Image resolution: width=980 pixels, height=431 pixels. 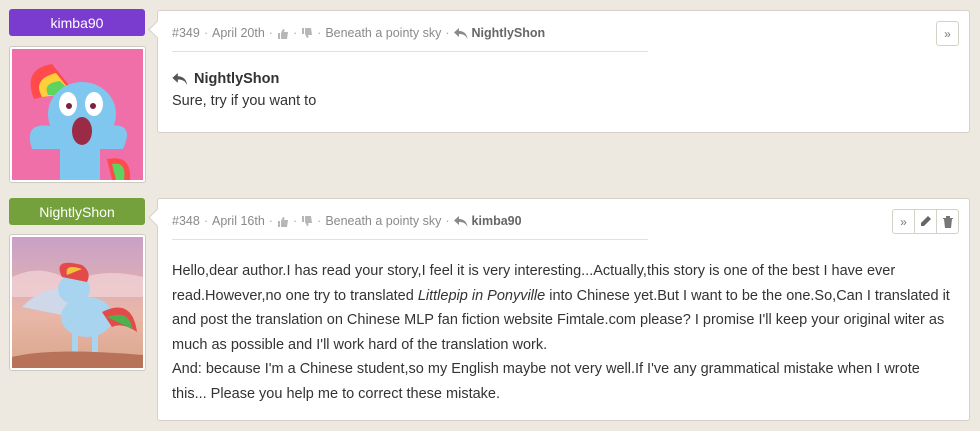 What do you see at coordinates (237, 79) in the screenshot?
I see `quoted-name: NightlyShon` at bounding box center [237, 79].